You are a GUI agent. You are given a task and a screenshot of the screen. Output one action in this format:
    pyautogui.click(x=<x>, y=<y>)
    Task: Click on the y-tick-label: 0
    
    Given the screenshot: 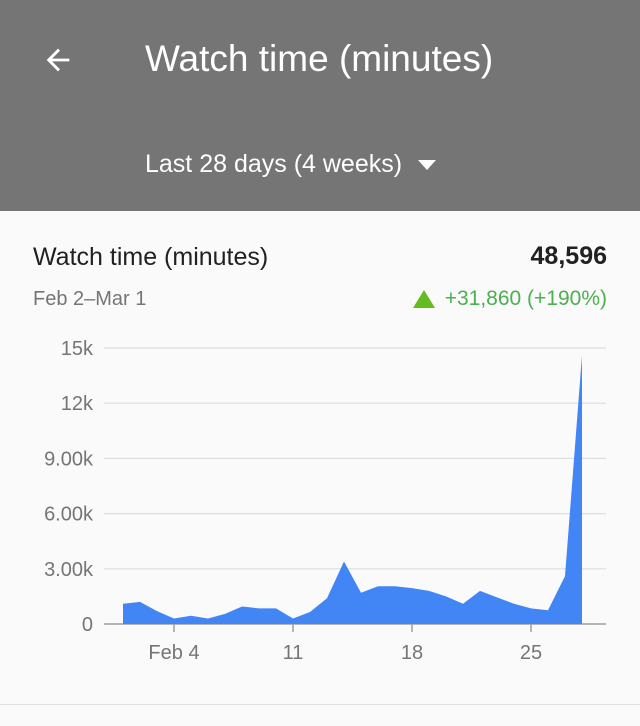 What is the action you would take?
    pyautogui.click(x=87, y=625)
    